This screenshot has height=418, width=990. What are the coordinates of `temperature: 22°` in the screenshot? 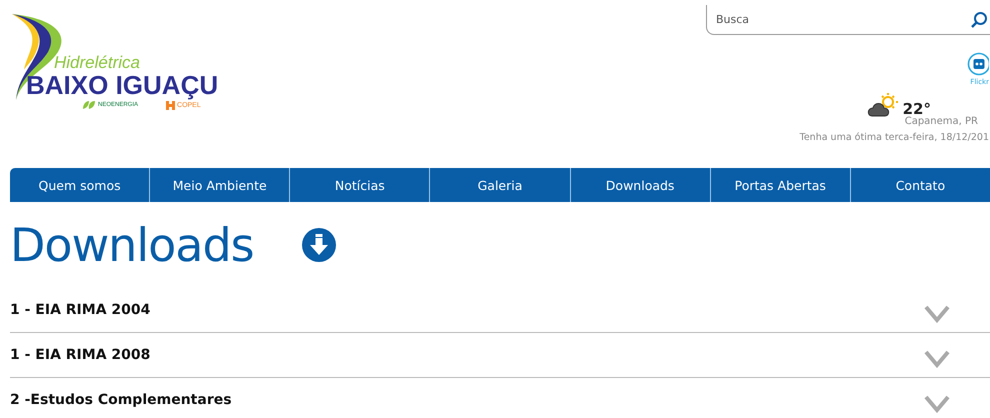 It's located at (916, 109).